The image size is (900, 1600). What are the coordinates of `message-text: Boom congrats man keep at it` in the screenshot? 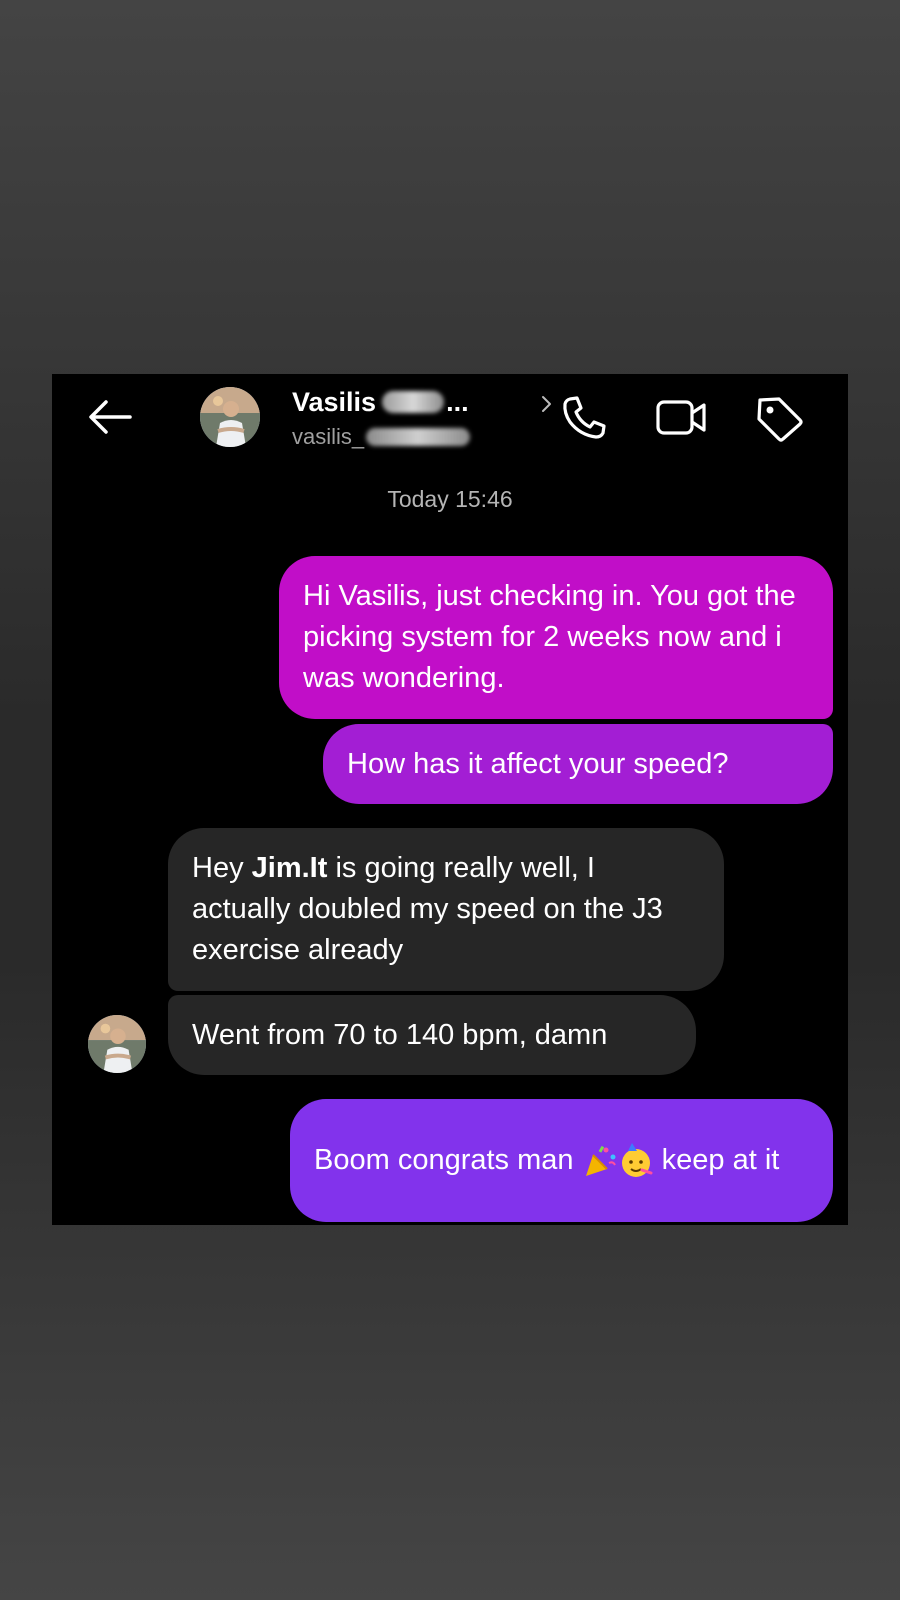 It's located at (546, 1160).